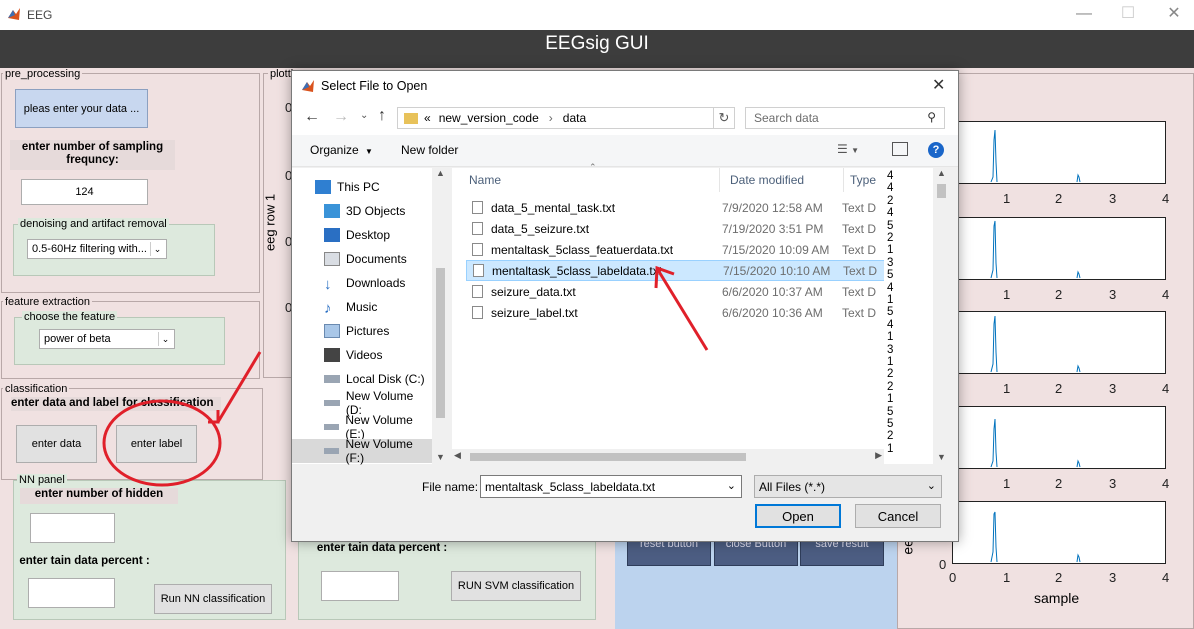 Image resolution: width=1194 pixels, height=629 pixels. I want to click on window-titlebar, so click(597, 15).